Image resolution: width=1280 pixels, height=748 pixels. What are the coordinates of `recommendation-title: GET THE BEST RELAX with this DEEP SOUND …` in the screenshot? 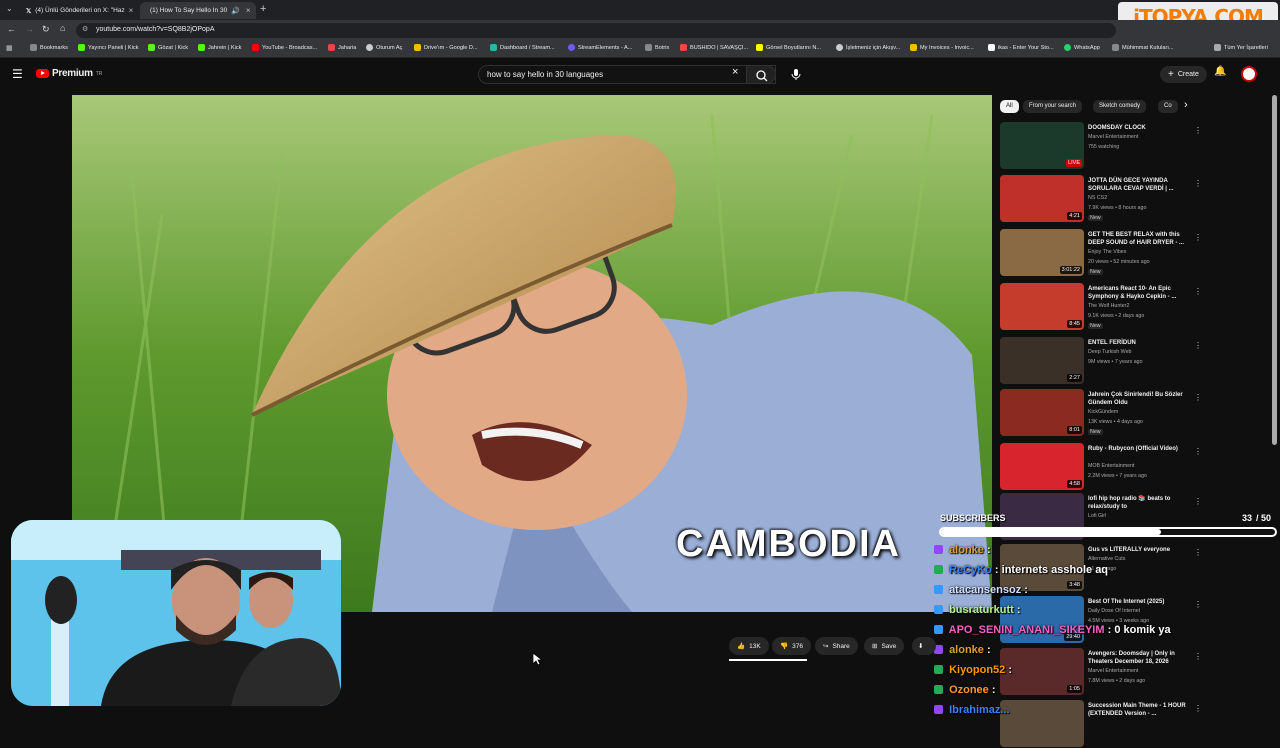 It's located at (1138, 239).